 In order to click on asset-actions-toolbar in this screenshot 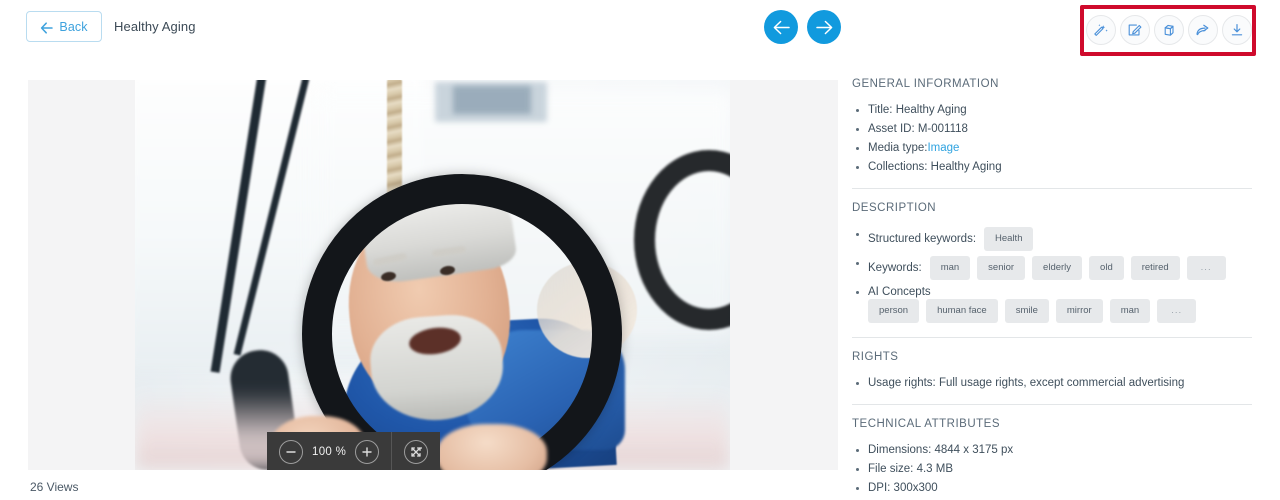, I will do `click(1169, 30)`.